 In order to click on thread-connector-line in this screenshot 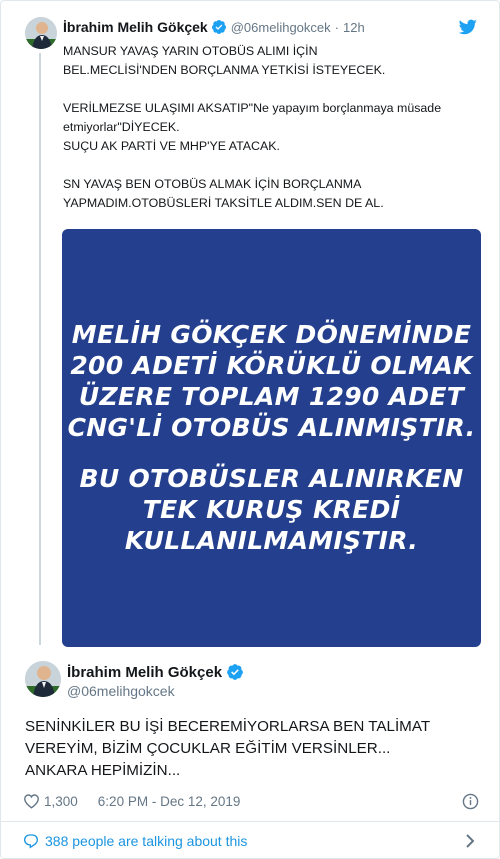, I will do `click(40, 349)`.